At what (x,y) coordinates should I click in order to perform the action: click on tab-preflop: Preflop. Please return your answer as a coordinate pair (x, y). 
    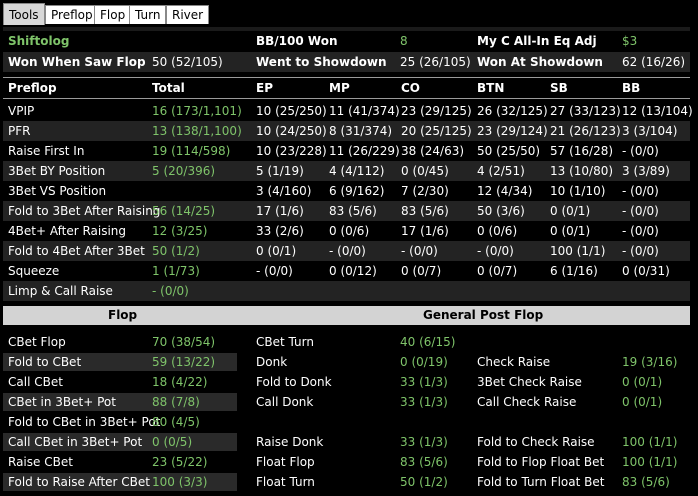
    Looking at the image, I should click on (72, 14).